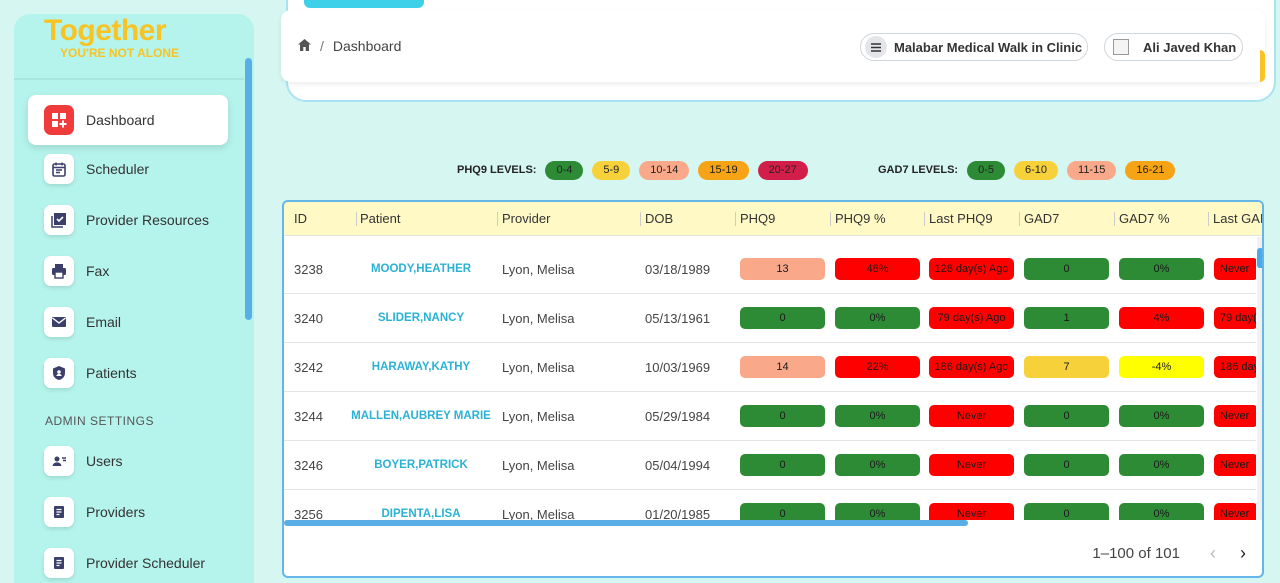 The height and width of the screenshot is (583, 1280). Describe the element at coordinates (526, 218) in the screenshot. I see `column-header-provider: Provider` at that location.